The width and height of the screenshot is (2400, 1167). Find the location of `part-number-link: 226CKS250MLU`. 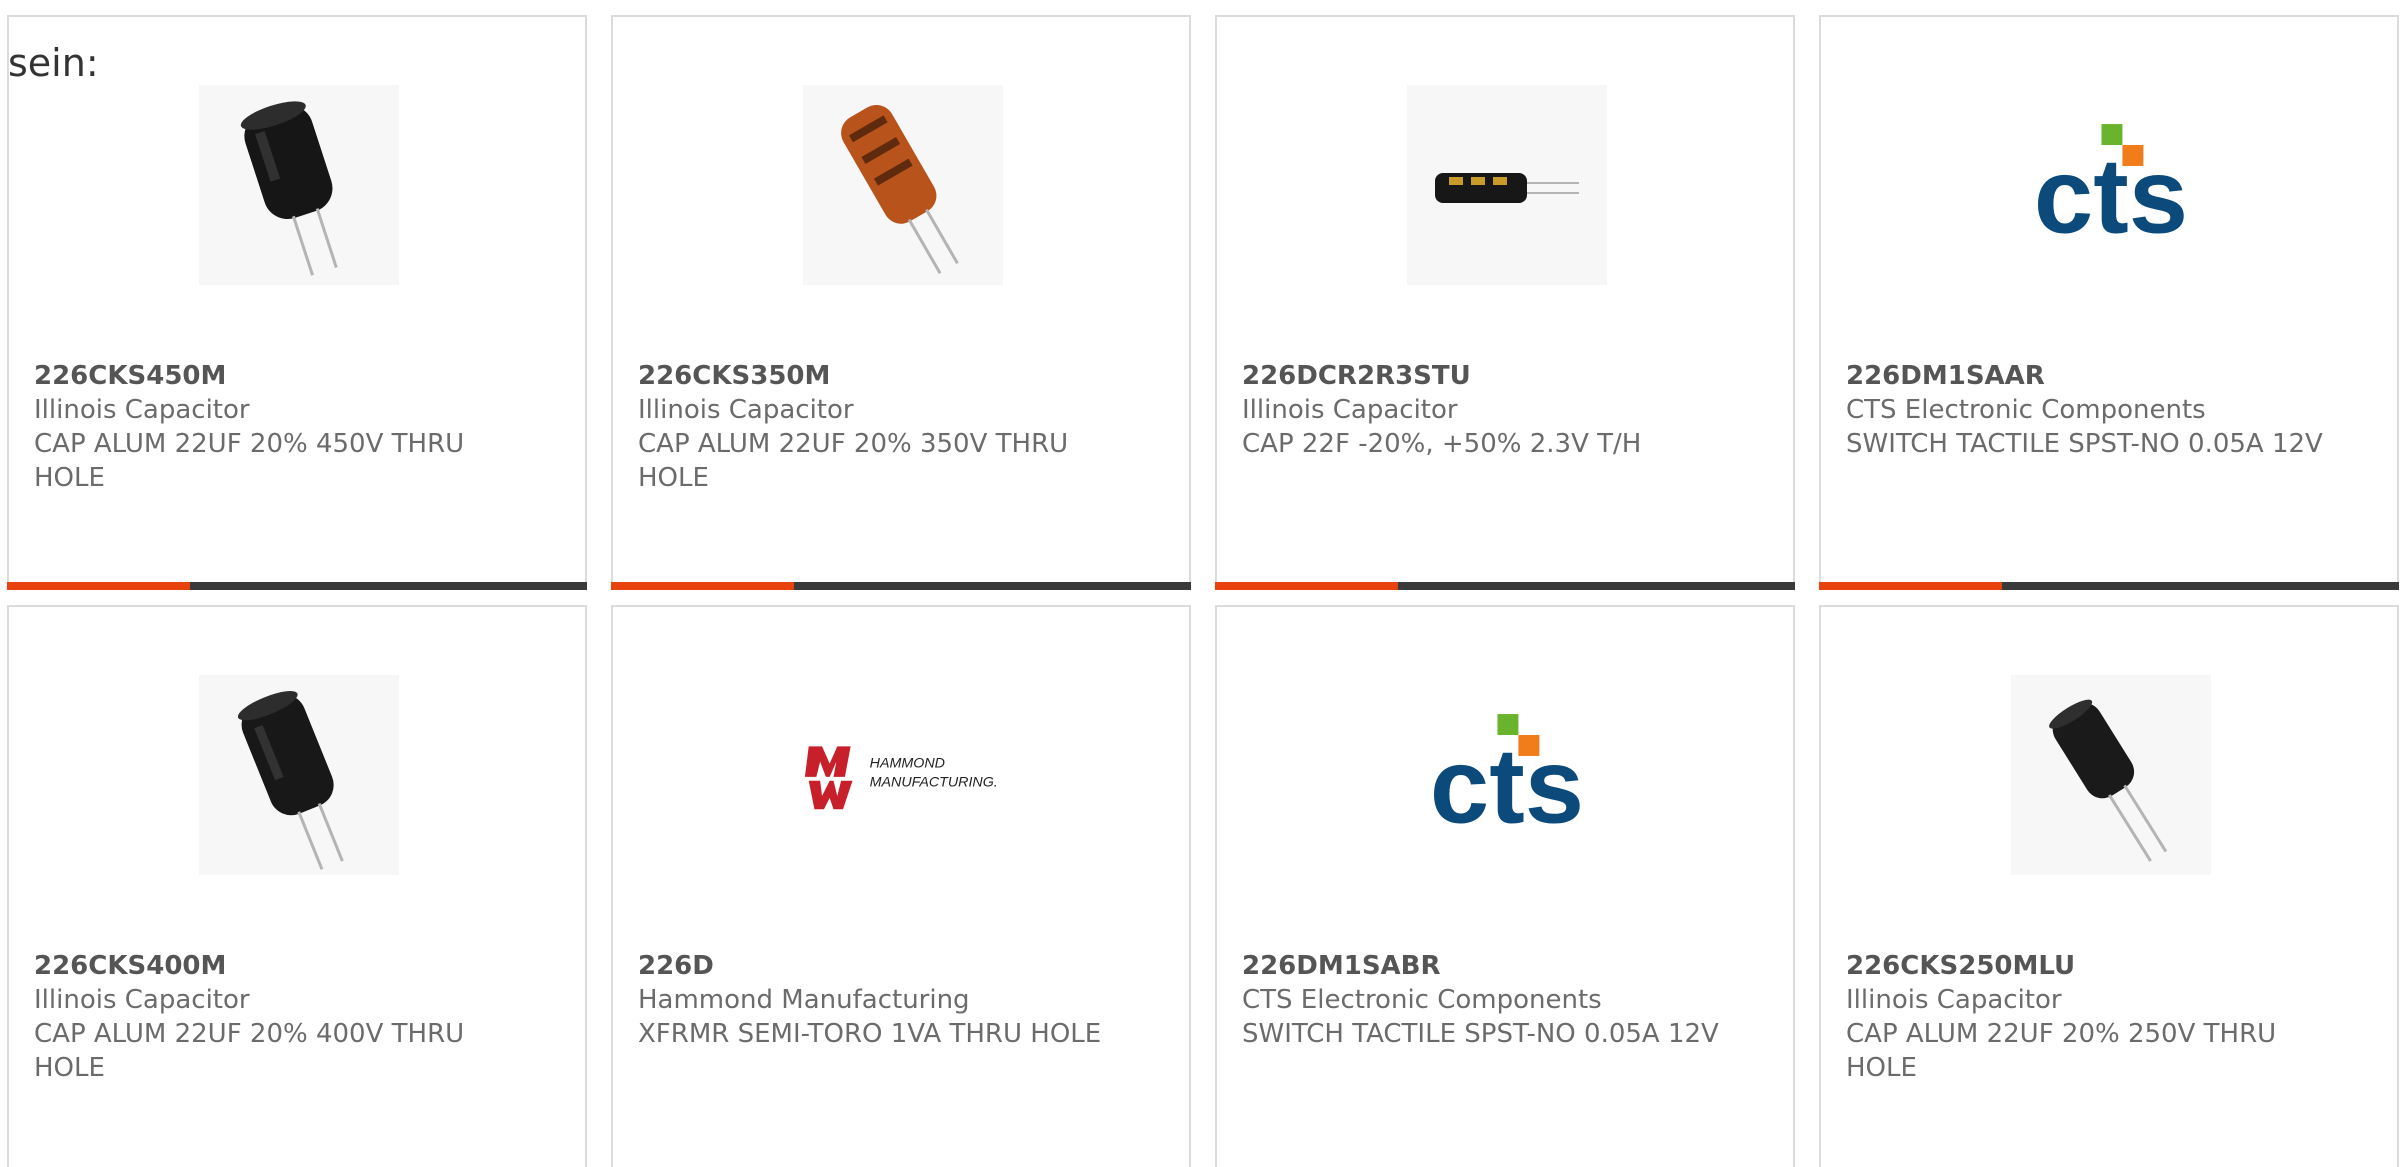

part-number-link: 226CKS250MLU is located at coordinates (2086, 966).